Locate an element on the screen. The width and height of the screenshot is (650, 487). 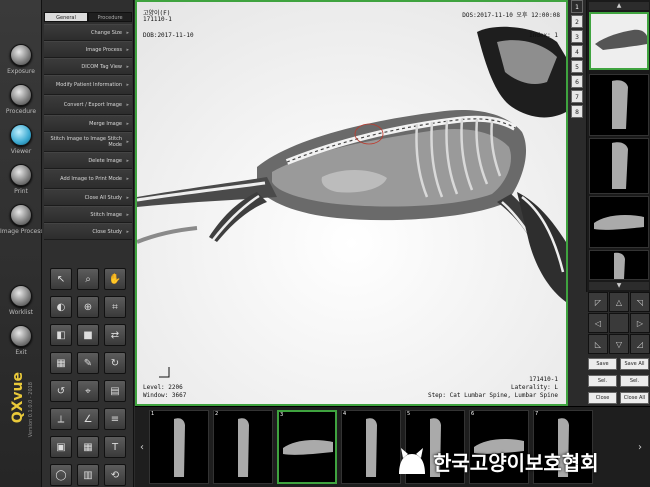
close-all-button: Close All is located at coordinates (634, 398).